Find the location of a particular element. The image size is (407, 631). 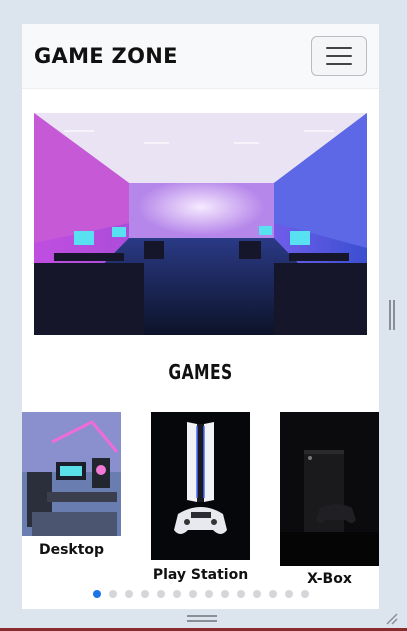

vertical-resize-handle is located at coordinates (391, 315).